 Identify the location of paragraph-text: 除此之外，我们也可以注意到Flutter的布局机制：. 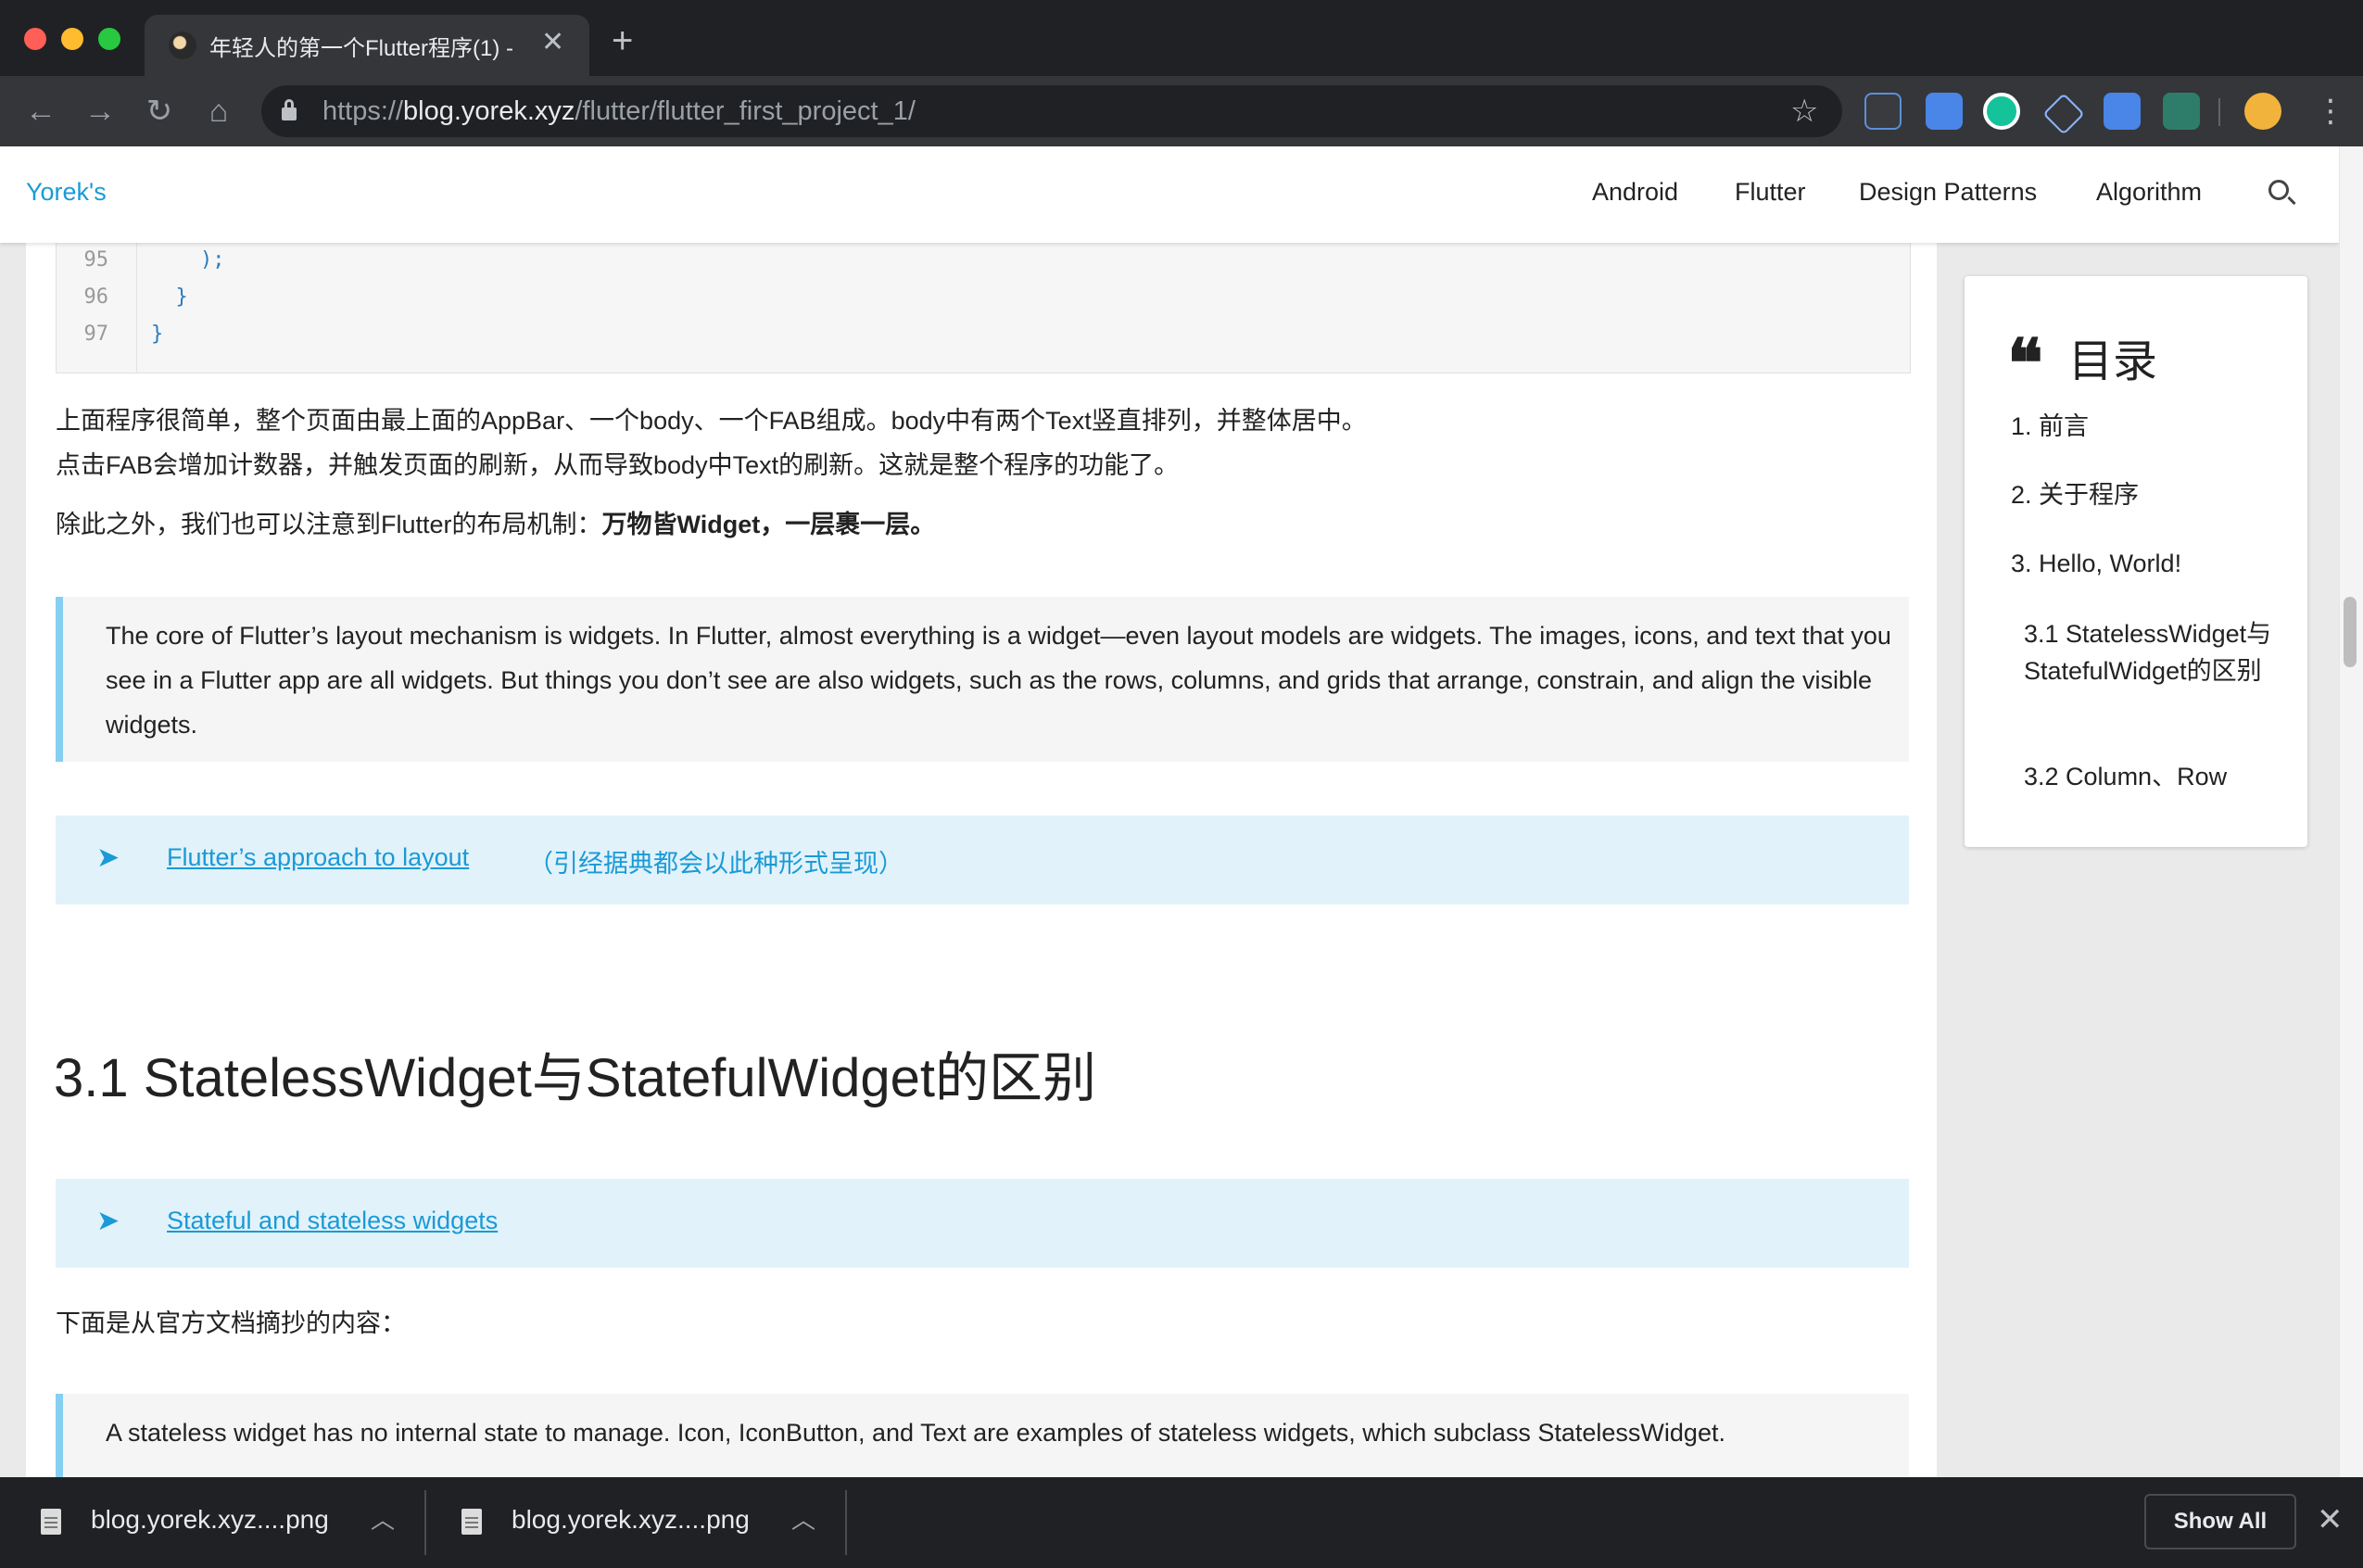
(329, 524).